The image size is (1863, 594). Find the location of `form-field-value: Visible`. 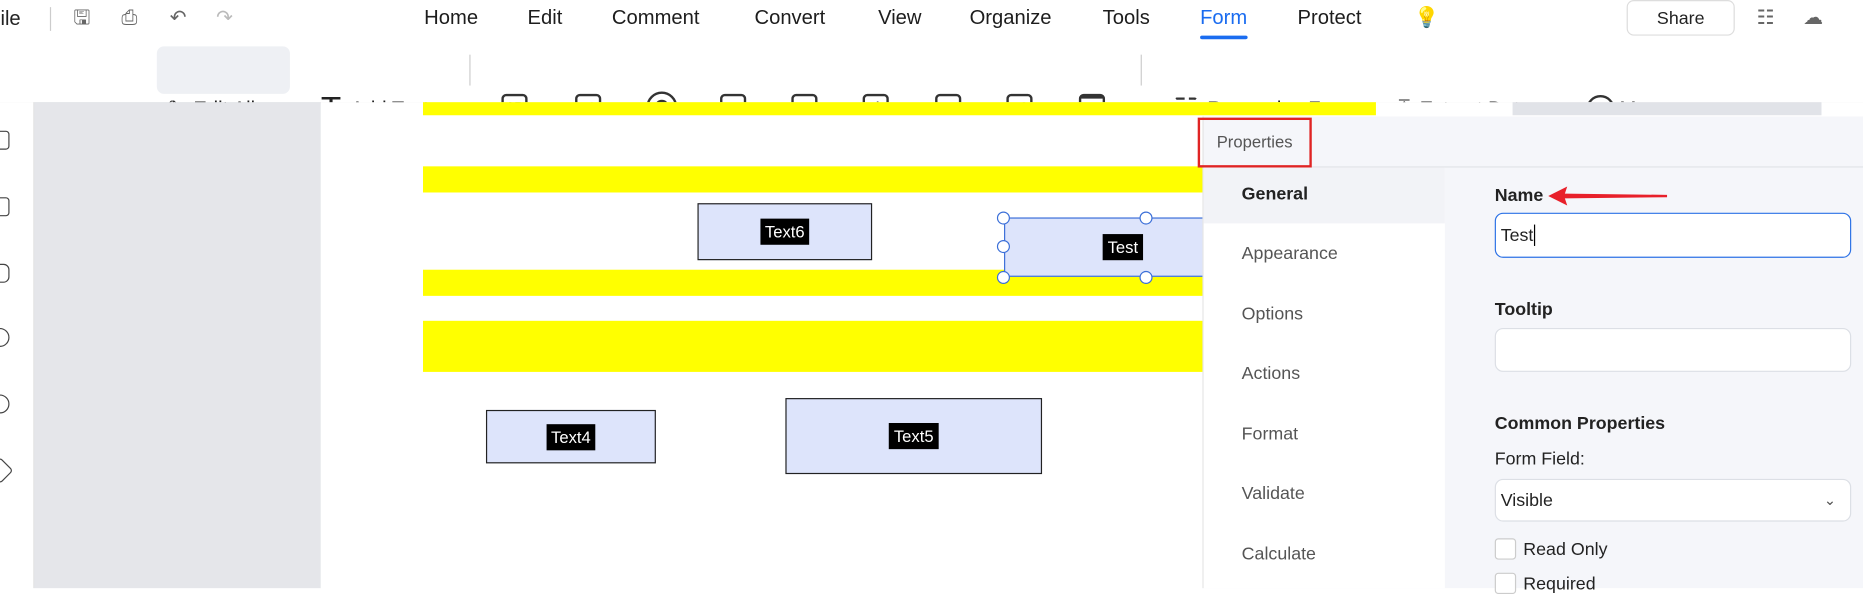

form-field-value: Visible is located at coordinates (1526, 500).